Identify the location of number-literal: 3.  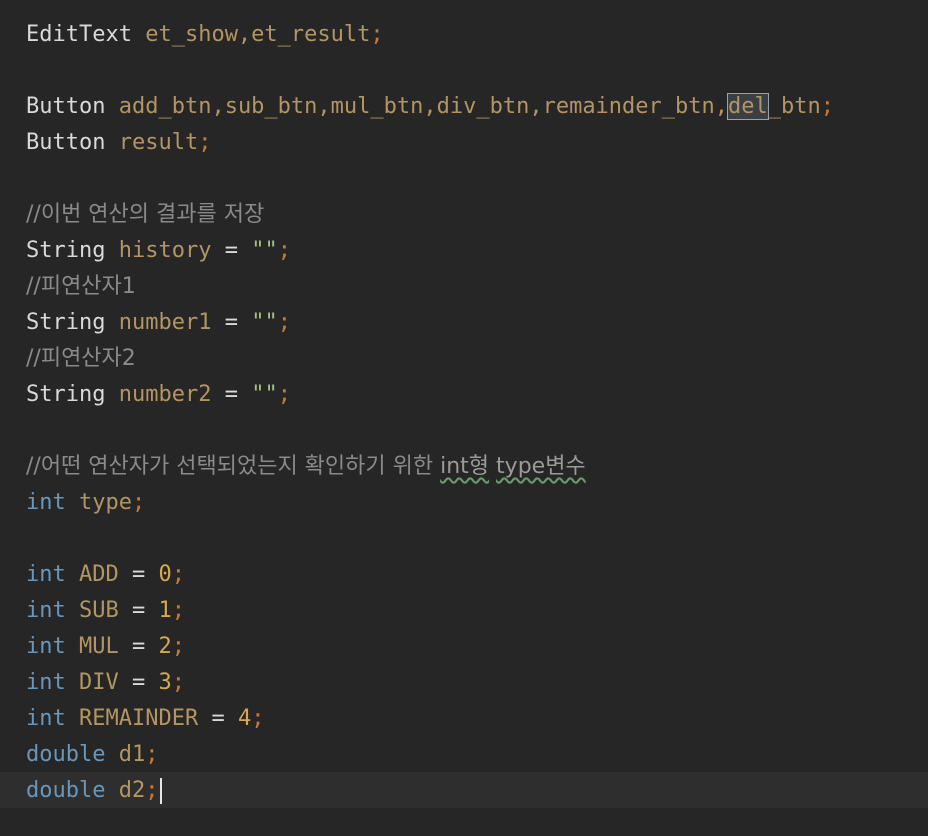
(165, 682).